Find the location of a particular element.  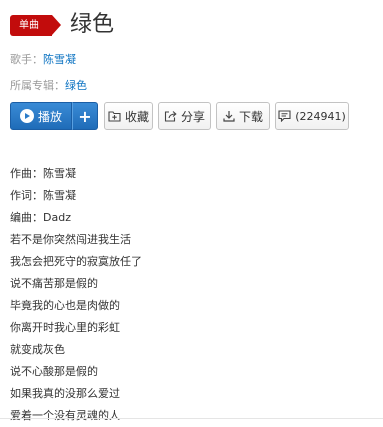

lyric-line: 你离开时我心里的彩虹 is located at coordinates (65, 327).